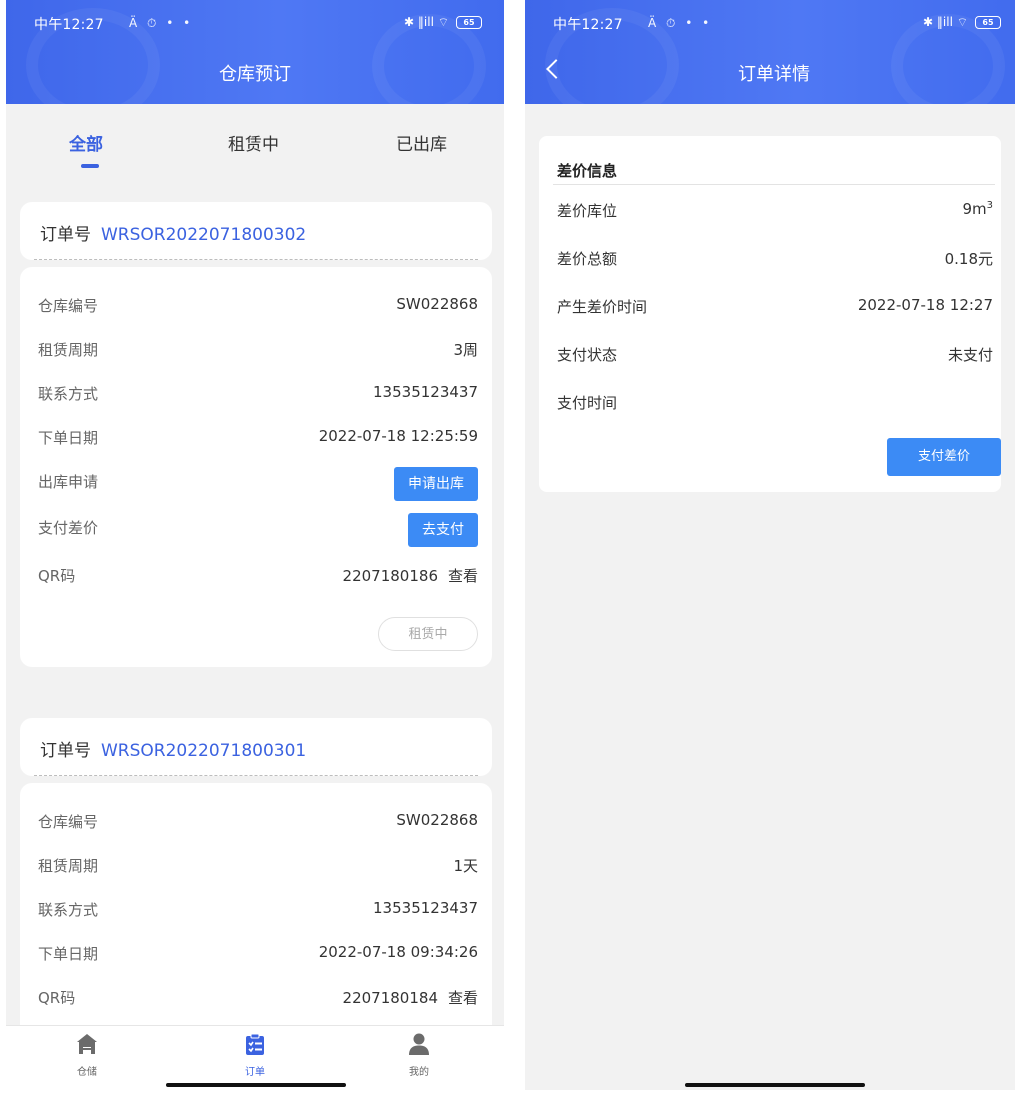 The width and height of the screenshot is (1015, 1099). Describe the element at coordinates (87, 1055) in the screenshot. I see `nav-warehouse: 仓储` at that location.